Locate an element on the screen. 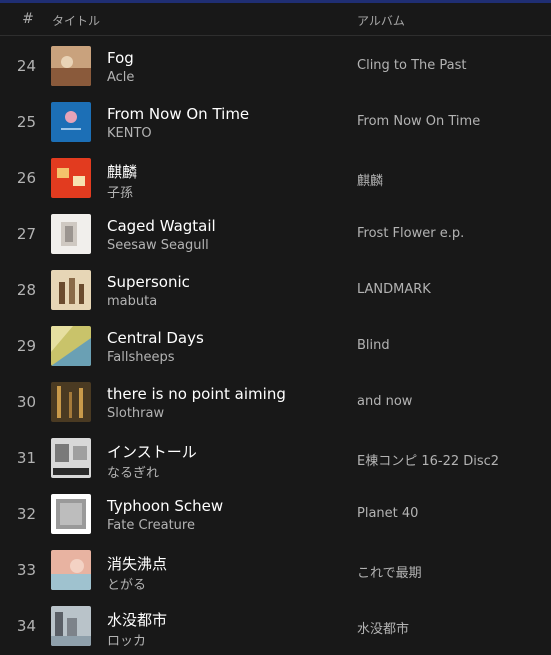 The width and height of the screenshot is (551, 655). track-number: 30 is located at coordinates (26, 402).